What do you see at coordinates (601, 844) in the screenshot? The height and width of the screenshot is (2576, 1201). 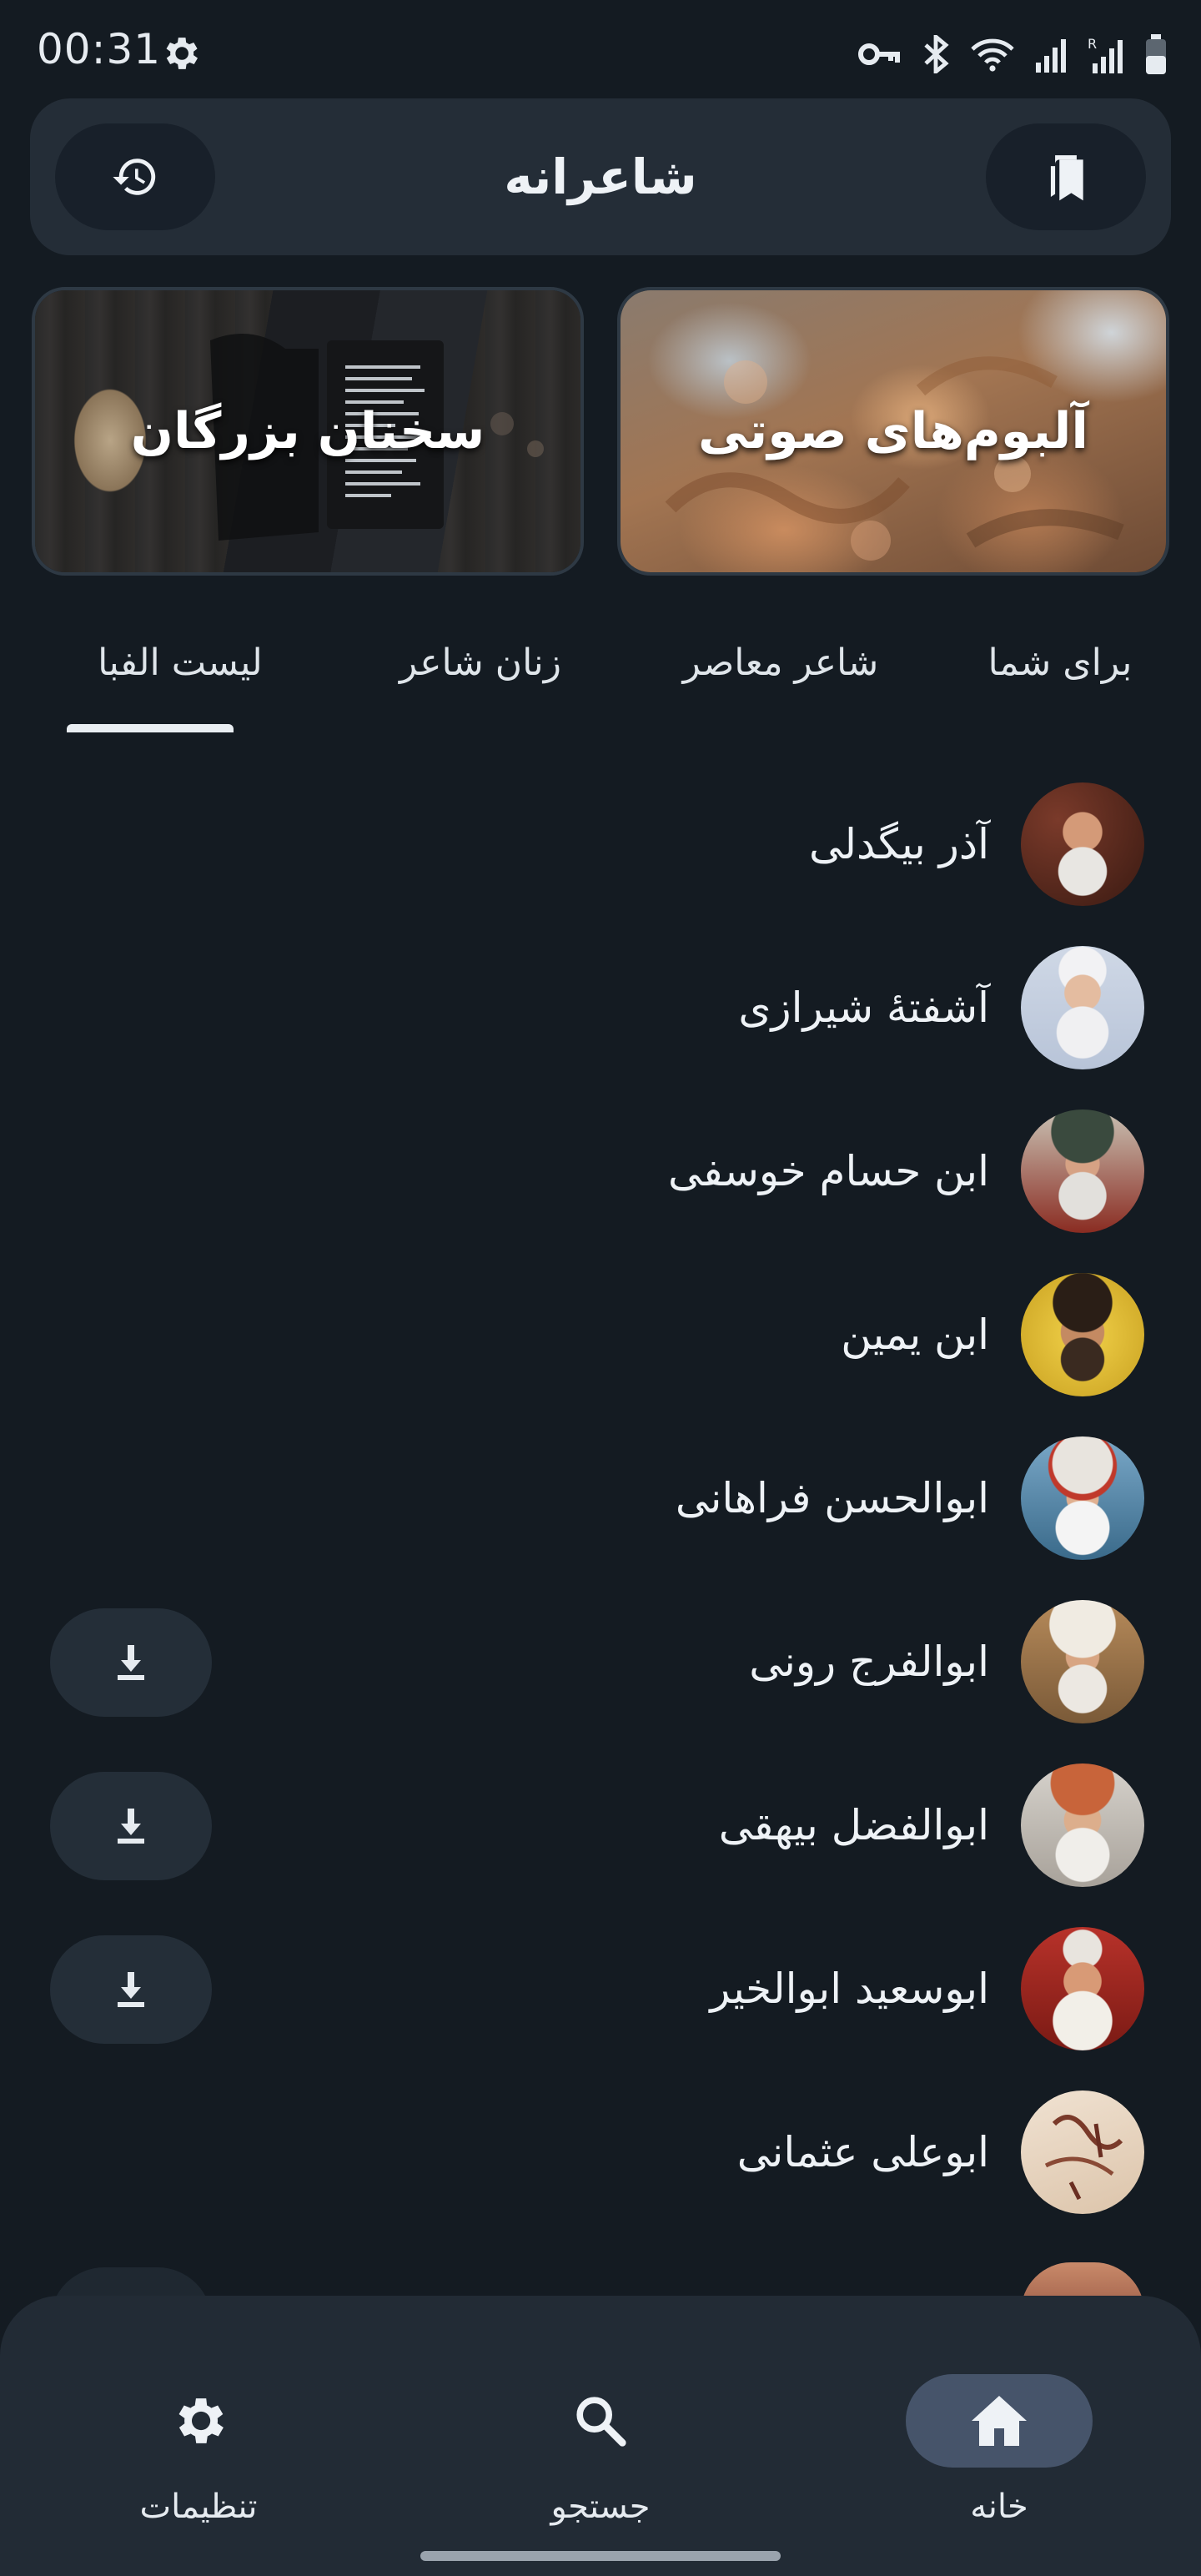 I see `list-item: آذر بیگدلی` at bounding box center [601, 844].